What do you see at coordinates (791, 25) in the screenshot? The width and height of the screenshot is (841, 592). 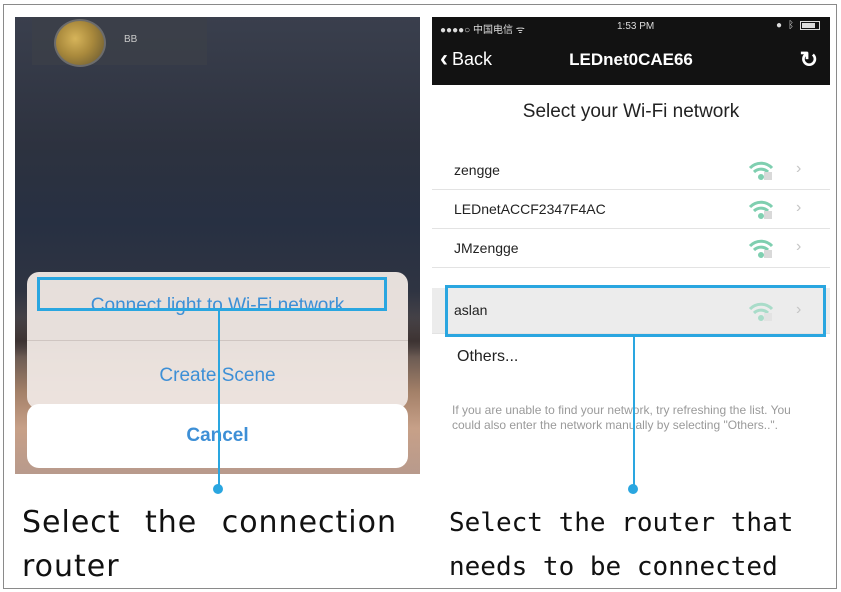 I see `bluetooth-icon: ᛒ` at bounding box center [791, 25].